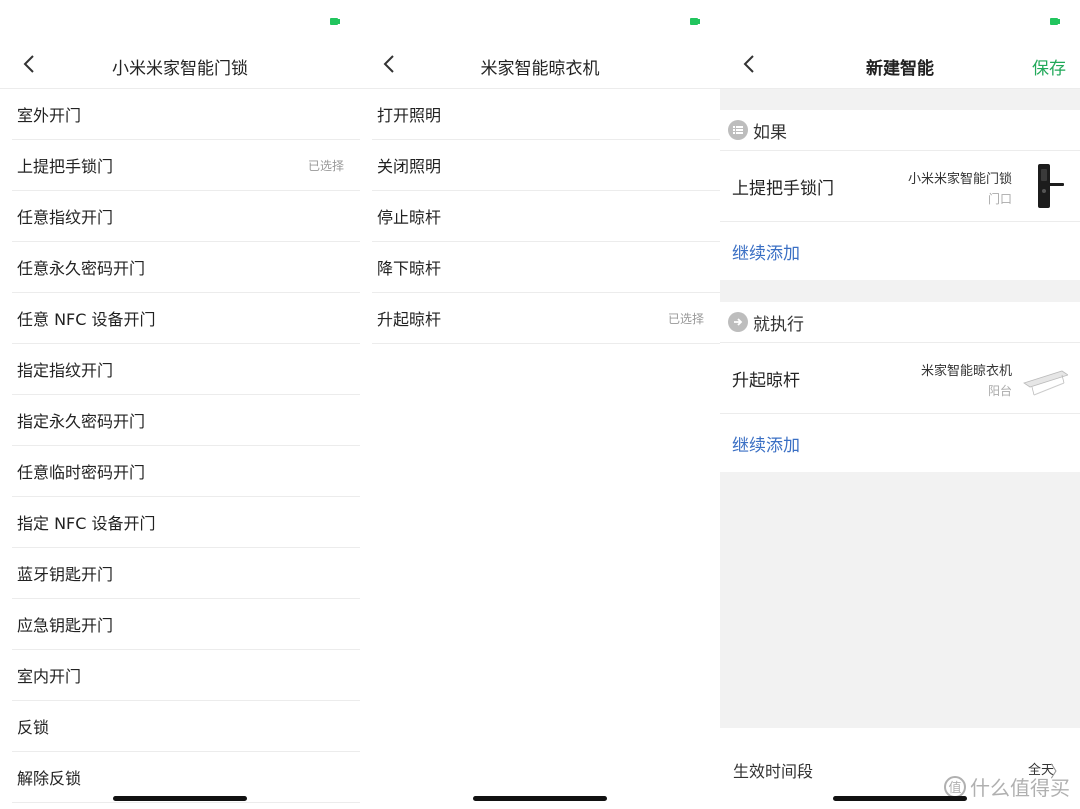 Image resolution: width=1080 pixels, height=809 pixels. Describe the element at coordinates (738, 130) in the screenshot. I see `list-icon` at that location.